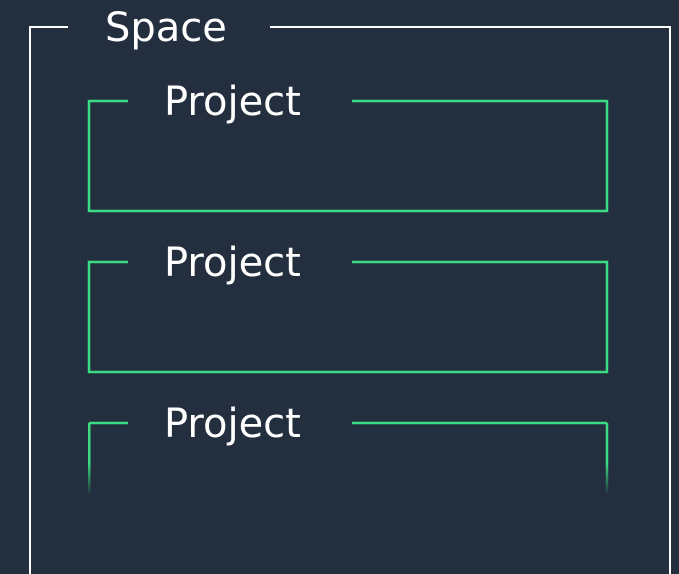 This screenshot has height=574, width=679. I want to click on project-label-3: Project, so click(232, 424).